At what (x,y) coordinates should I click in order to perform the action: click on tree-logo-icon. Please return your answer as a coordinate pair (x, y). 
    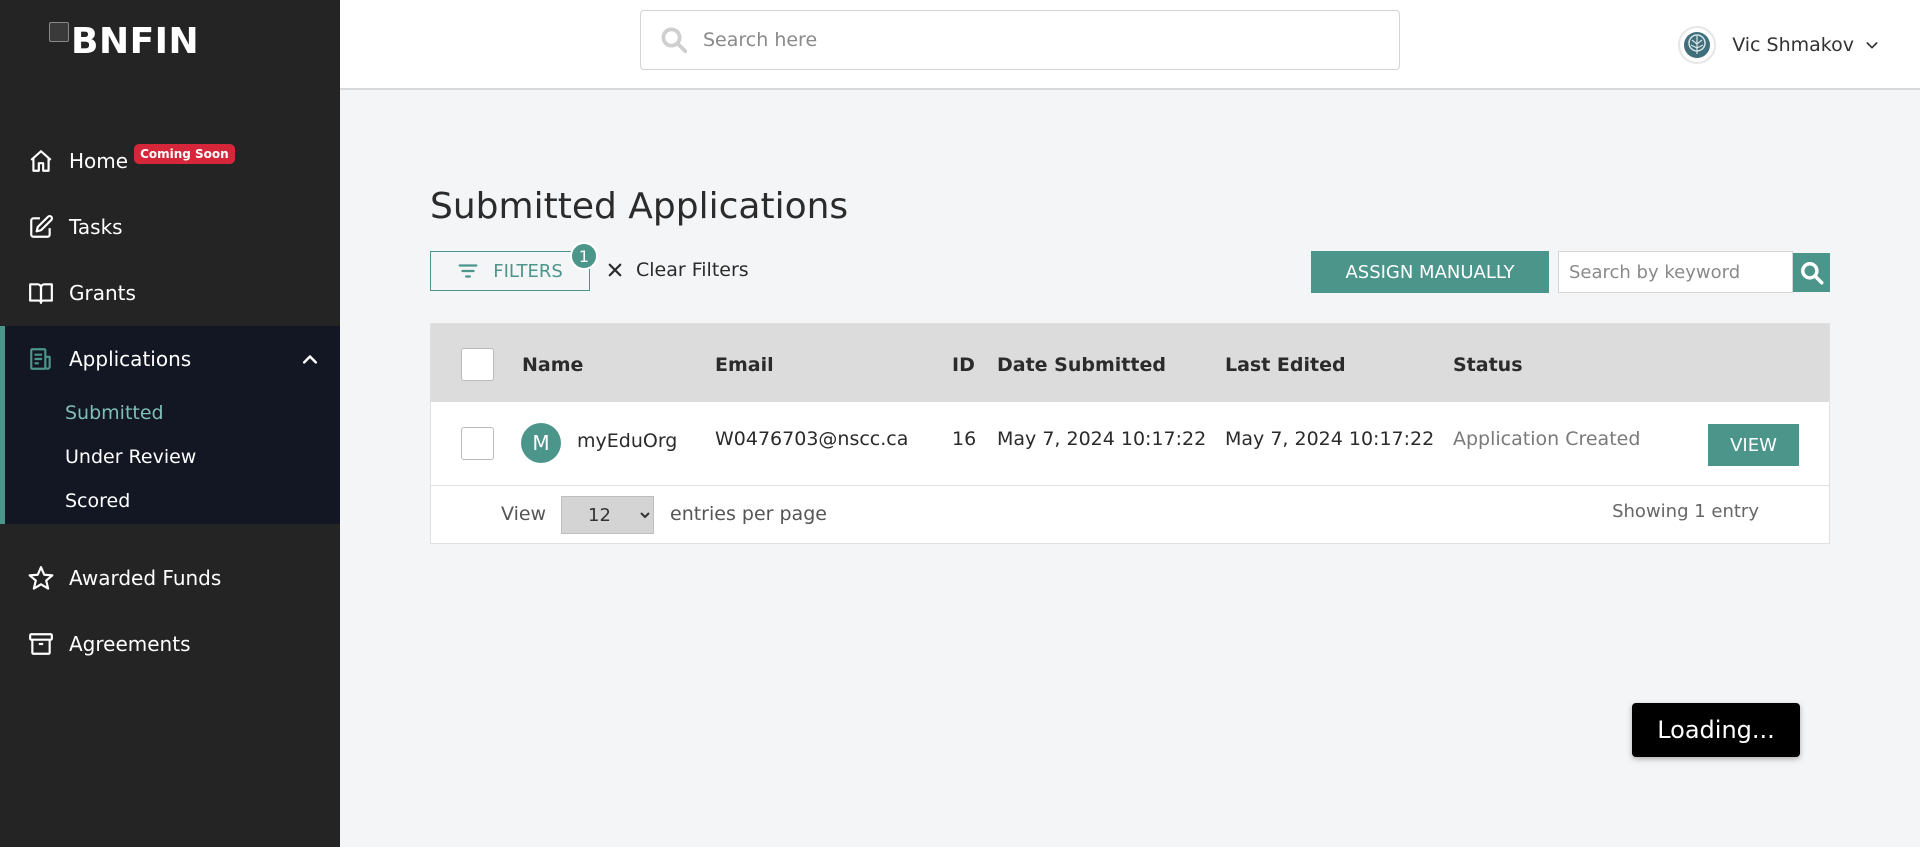
    Looking at the image, I should click on (1697, 45).